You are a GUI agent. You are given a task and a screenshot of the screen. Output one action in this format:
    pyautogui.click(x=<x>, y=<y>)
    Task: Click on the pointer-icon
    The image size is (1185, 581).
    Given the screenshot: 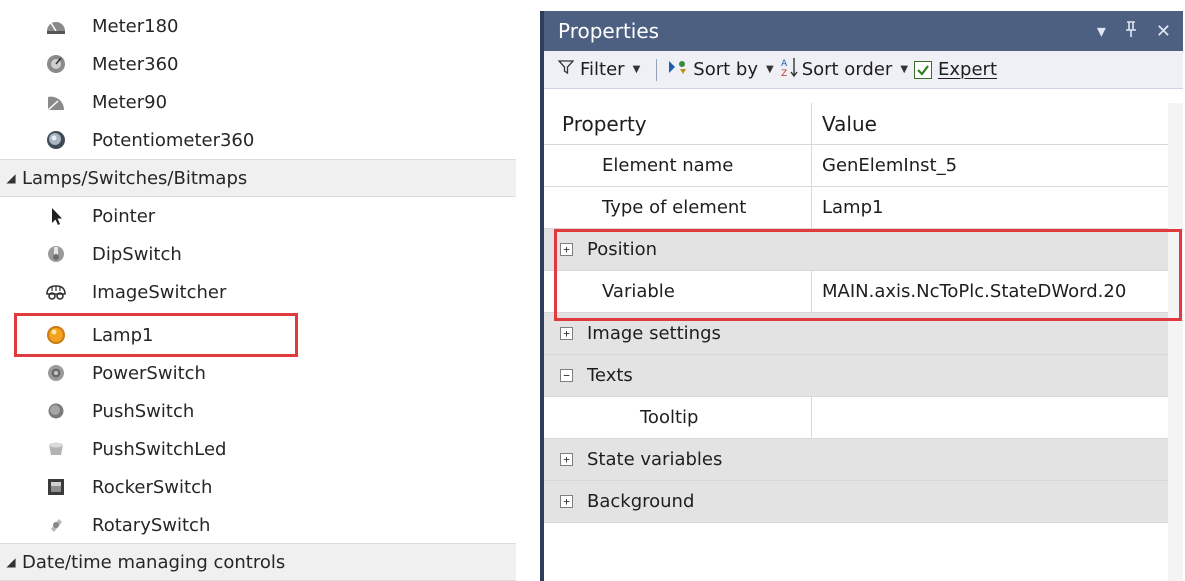 What is the action you would take?
    pyautogui.click(x=56, y=216)
    